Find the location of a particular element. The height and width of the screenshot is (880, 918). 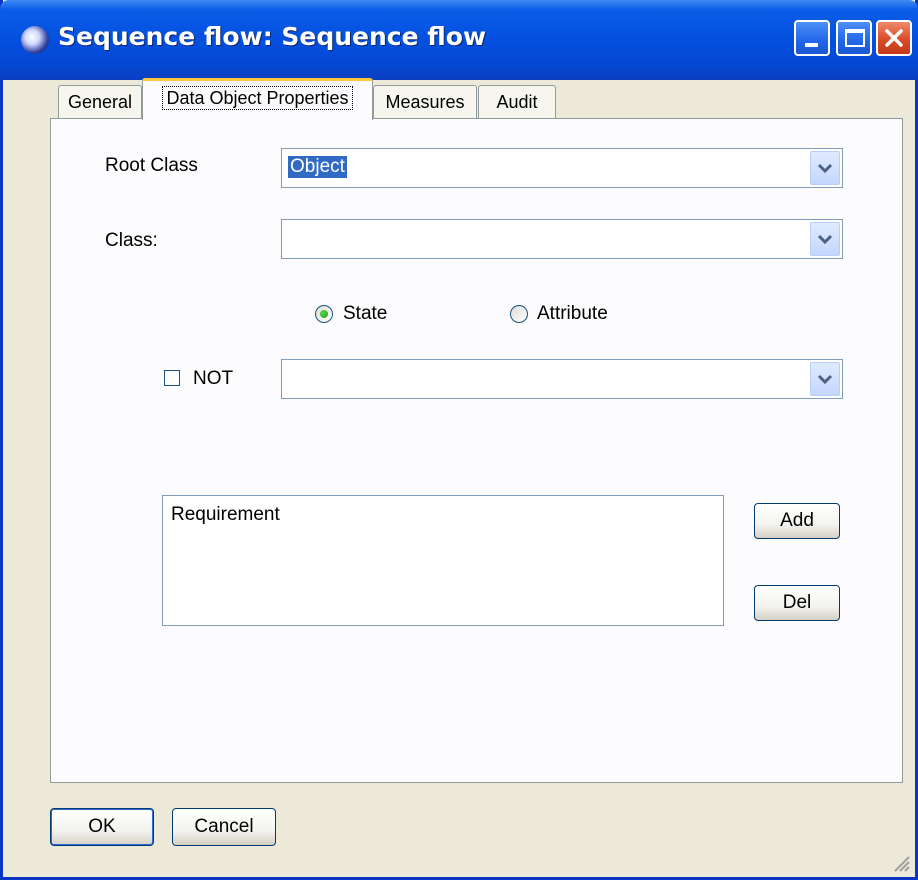

close-icon is located at coordinates (894, 38).